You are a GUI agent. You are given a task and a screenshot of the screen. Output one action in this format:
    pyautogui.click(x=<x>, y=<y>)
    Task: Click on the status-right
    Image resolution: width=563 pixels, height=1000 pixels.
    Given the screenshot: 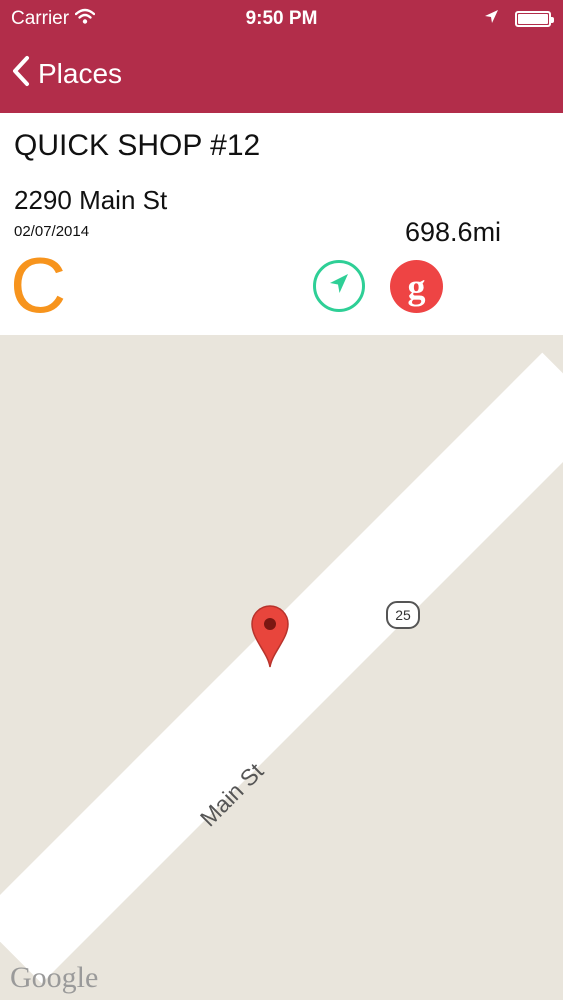 What is the action you would take?
    pyautogui.click(x=519, y=19)
    